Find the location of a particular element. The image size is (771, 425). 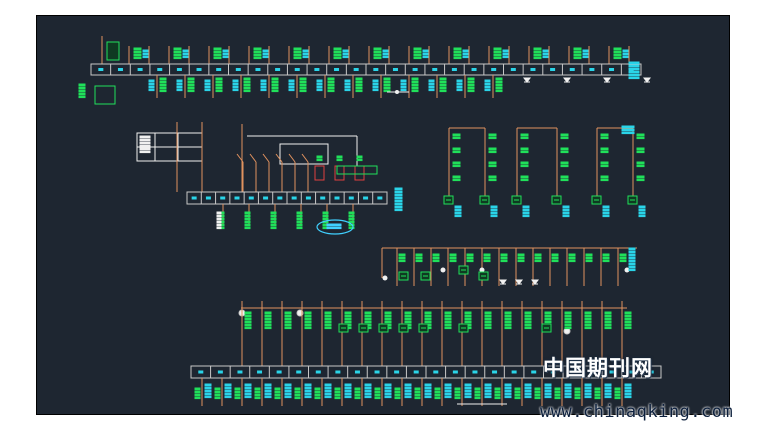

top-left-relay-box is located at coordinates (105, 95).